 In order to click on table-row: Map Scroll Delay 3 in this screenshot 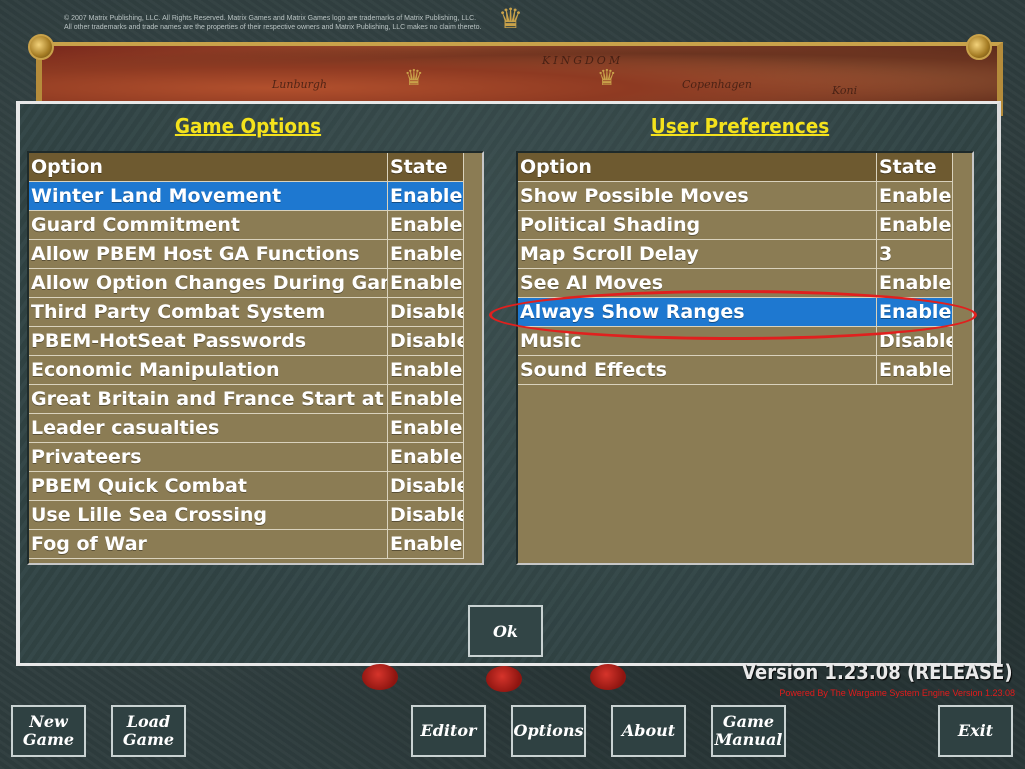, I will do `click(735, 254)`.